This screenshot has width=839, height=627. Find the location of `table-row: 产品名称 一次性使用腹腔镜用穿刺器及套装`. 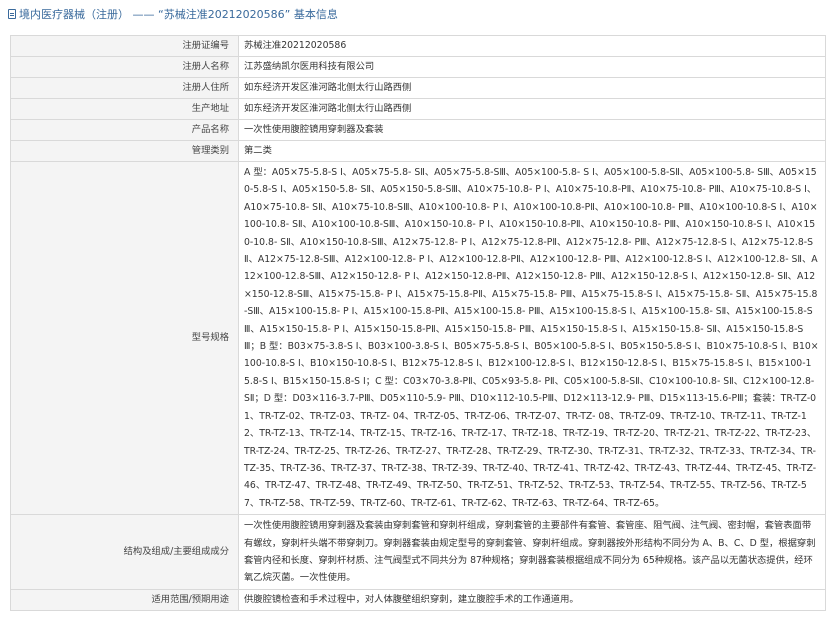

table-row: 产品名称 一次性使用腹腔镜用穿刺器及套装 is located at coordinates (418, 130).